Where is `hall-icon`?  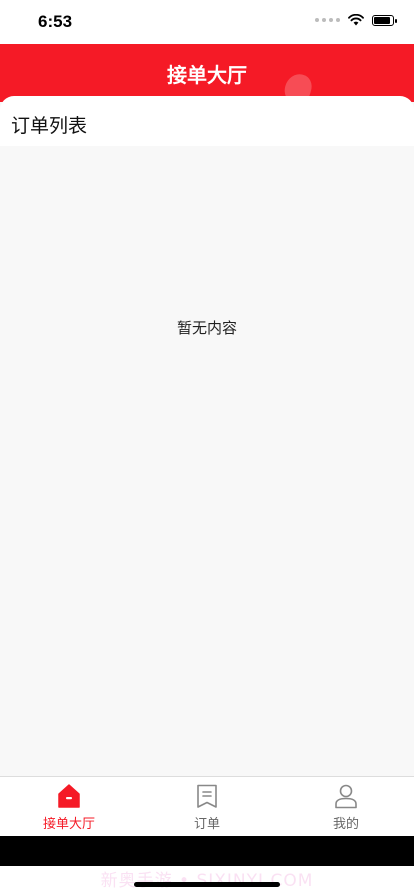 hall-icon is located at coordinates (69, 796).